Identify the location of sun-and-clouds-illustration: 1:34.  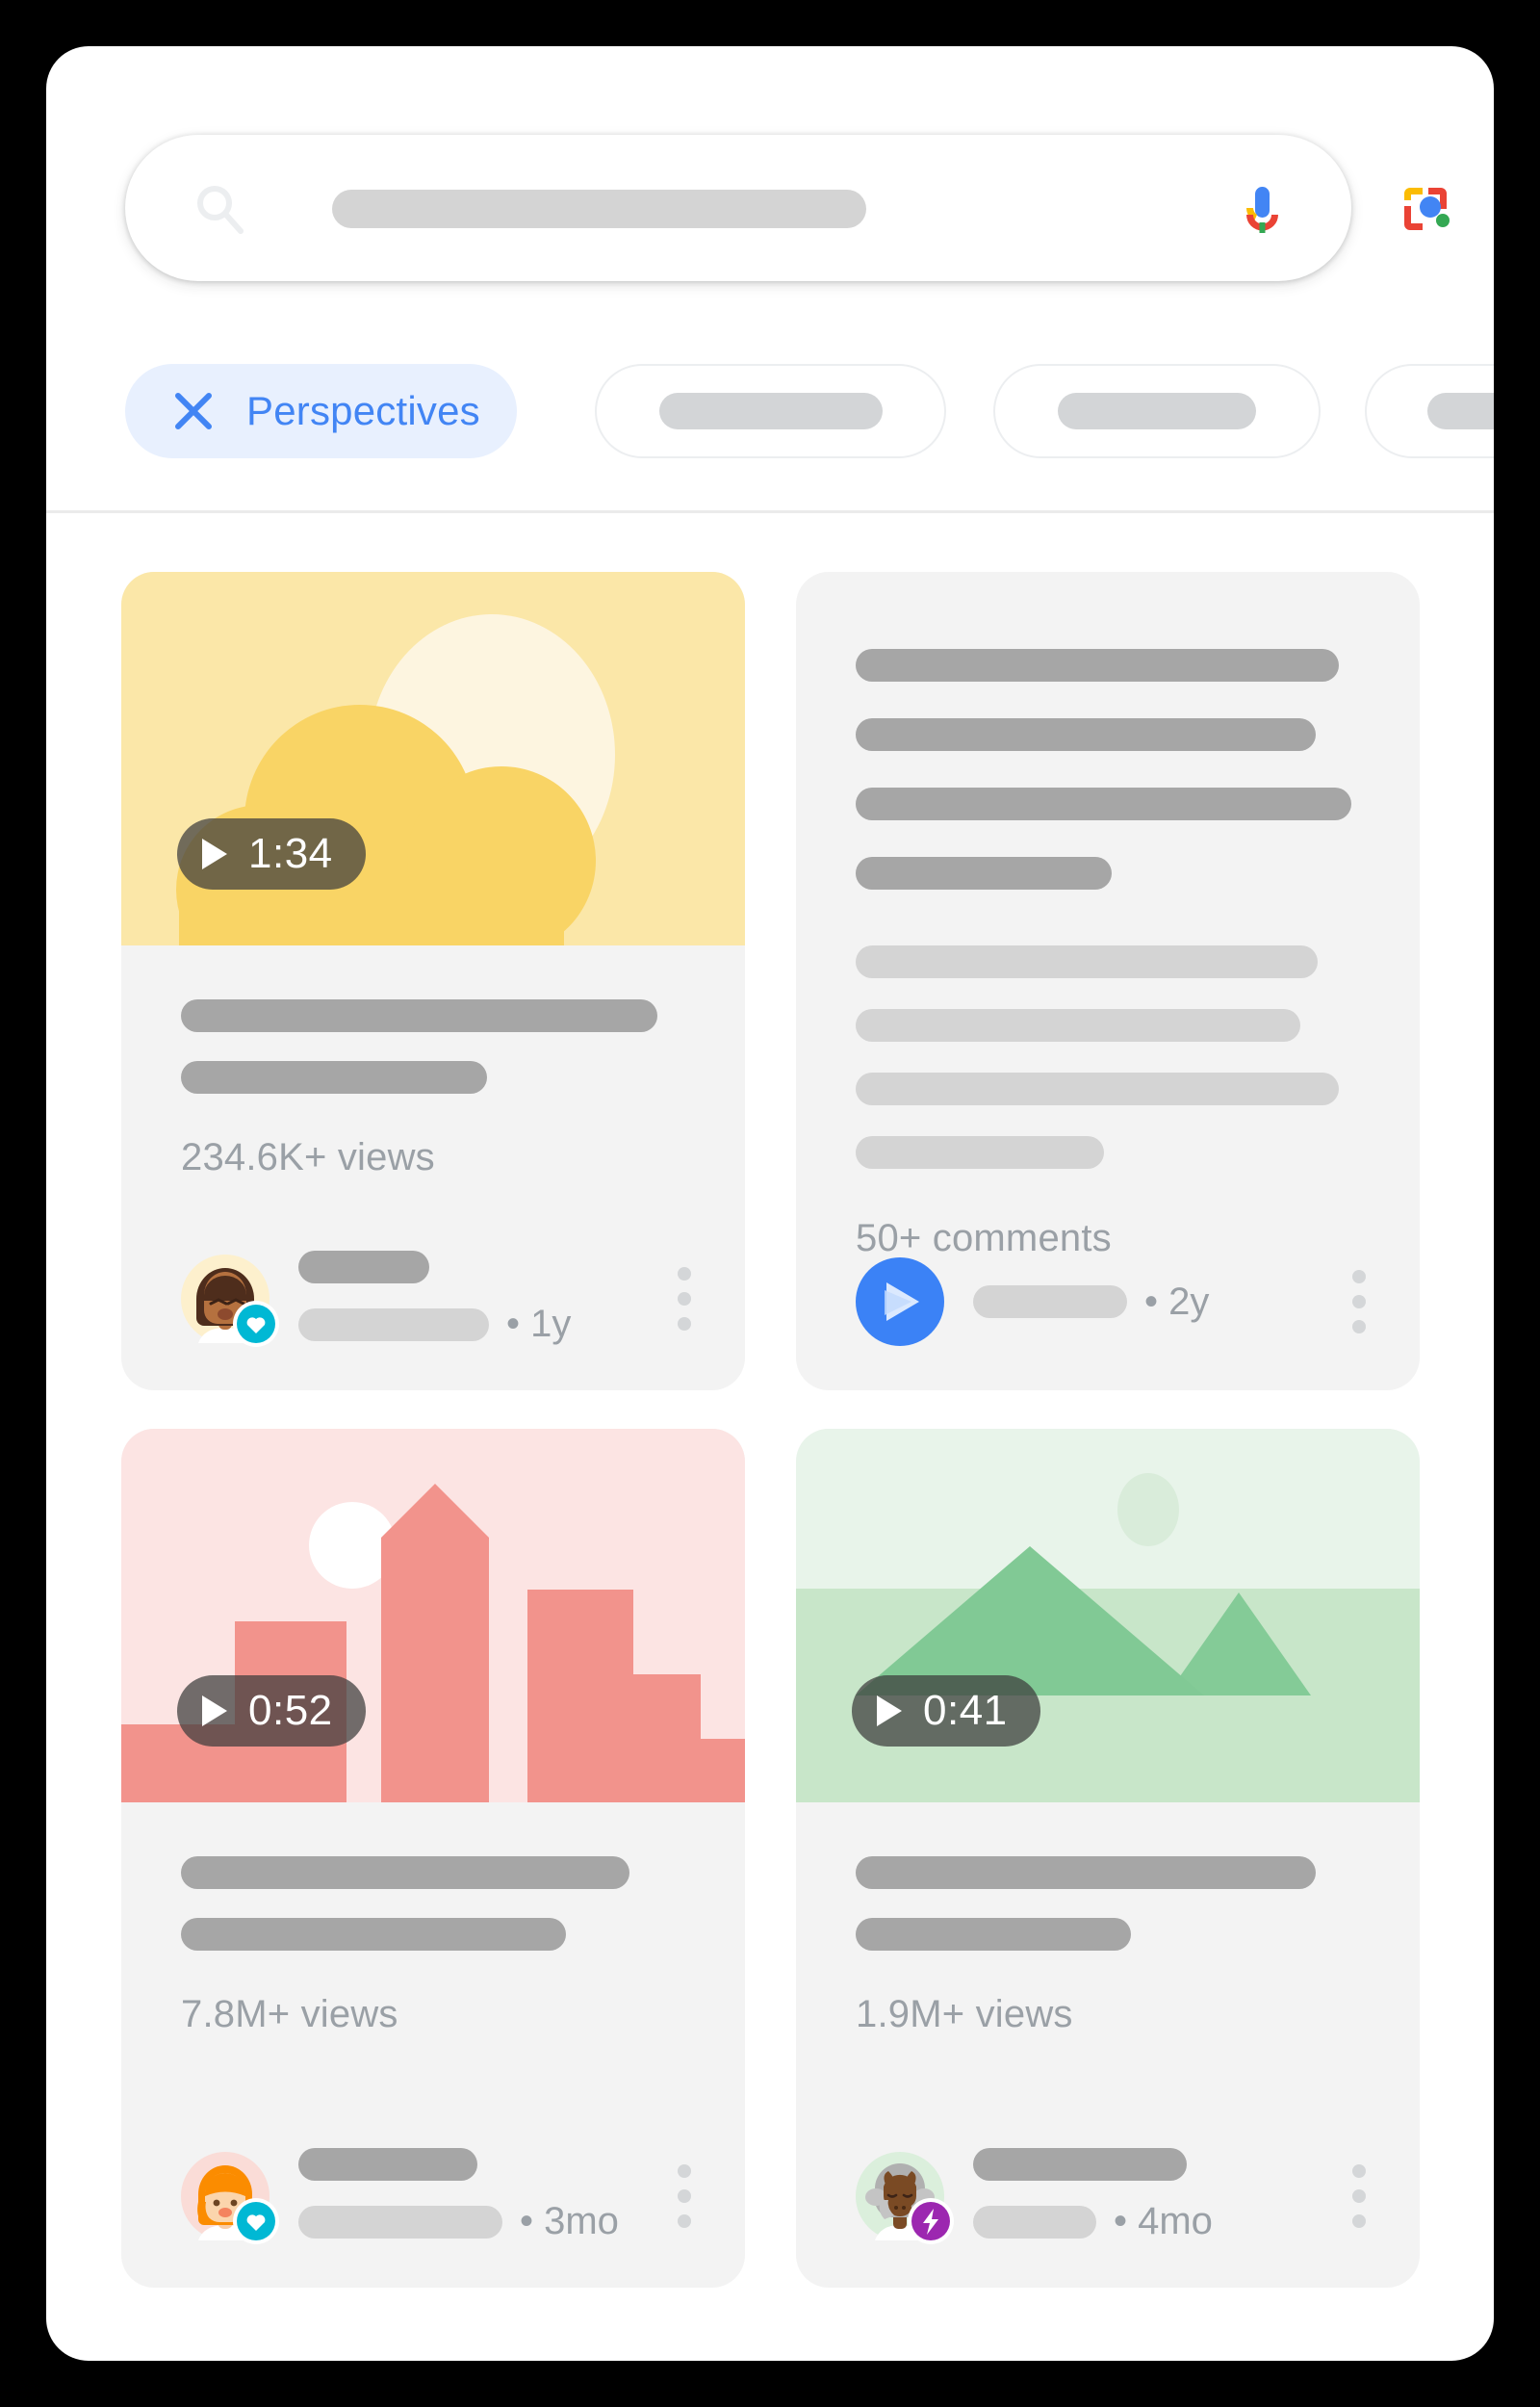
(433, 758).